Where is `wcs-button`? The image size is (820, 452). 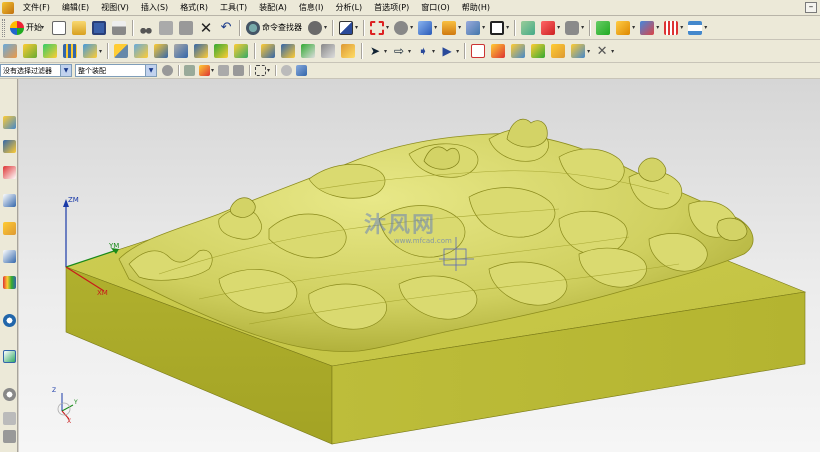
wcs-button is located at coordinates (449, 28).